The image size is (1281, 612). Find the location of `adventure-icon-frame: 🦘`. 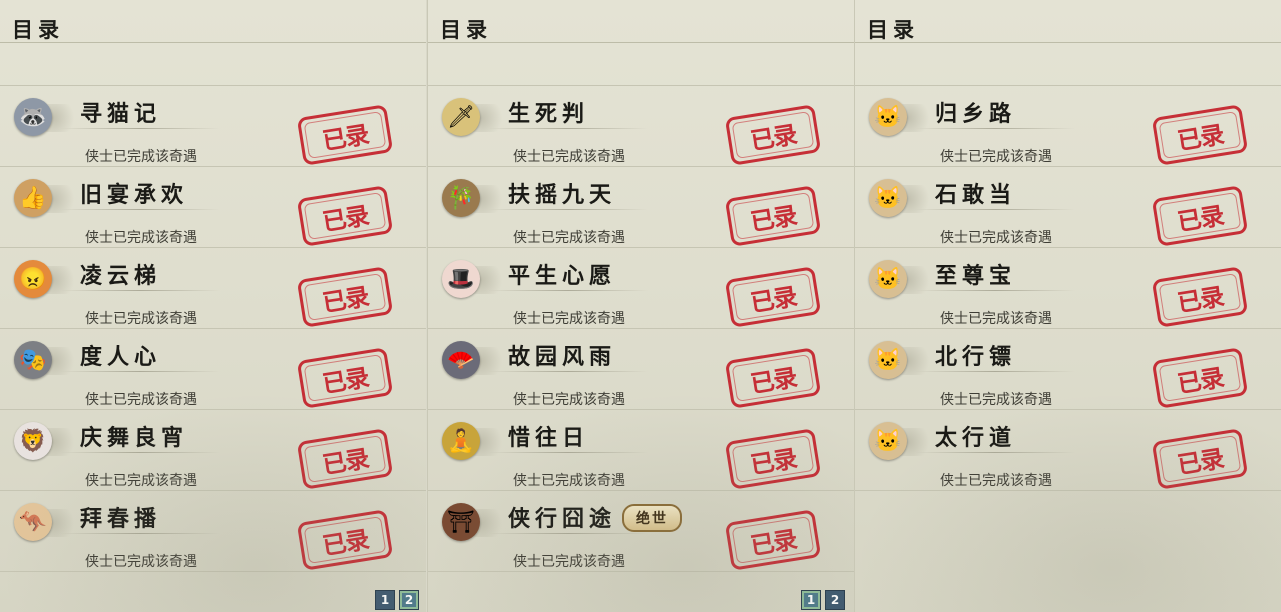

adventure-icon-frame: 🦘 is located at coordinates (46, 522).